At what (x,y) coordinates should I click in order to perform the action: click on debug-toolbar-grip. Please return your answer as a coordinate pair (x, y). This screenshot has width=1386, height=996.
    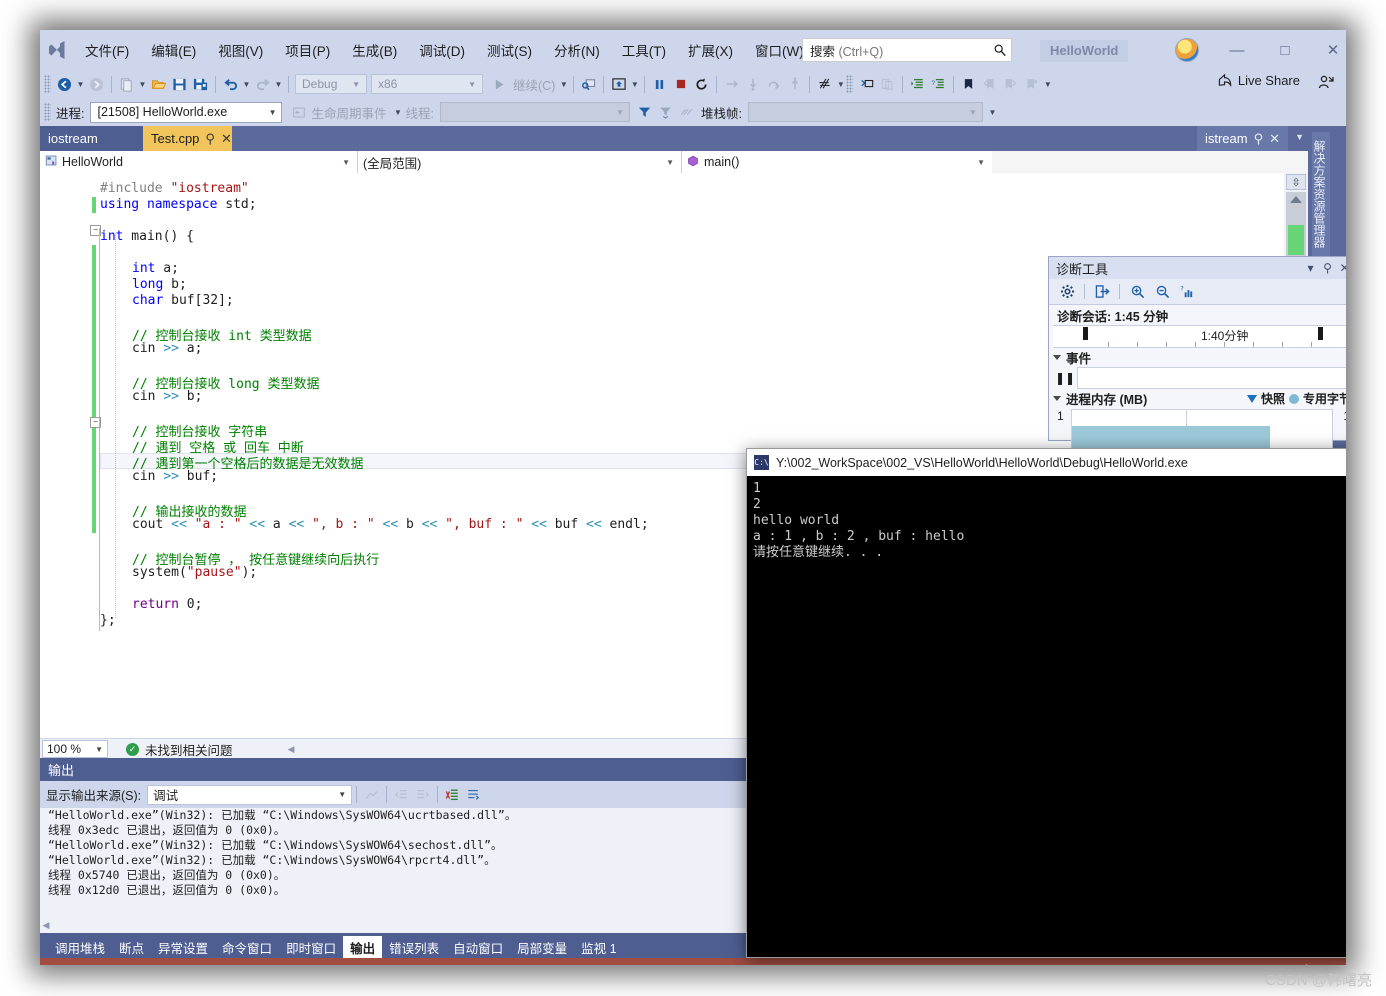
    Looking at the image, I should click on (47, 112).